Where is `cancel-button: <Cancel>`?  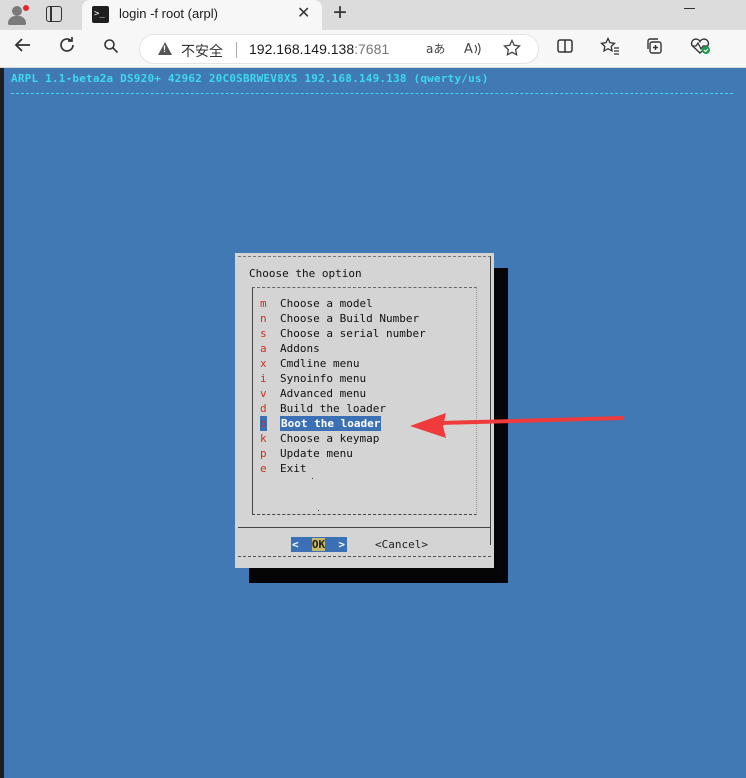
cancel-button: <Cancel> is located at coordinates (401, 544).